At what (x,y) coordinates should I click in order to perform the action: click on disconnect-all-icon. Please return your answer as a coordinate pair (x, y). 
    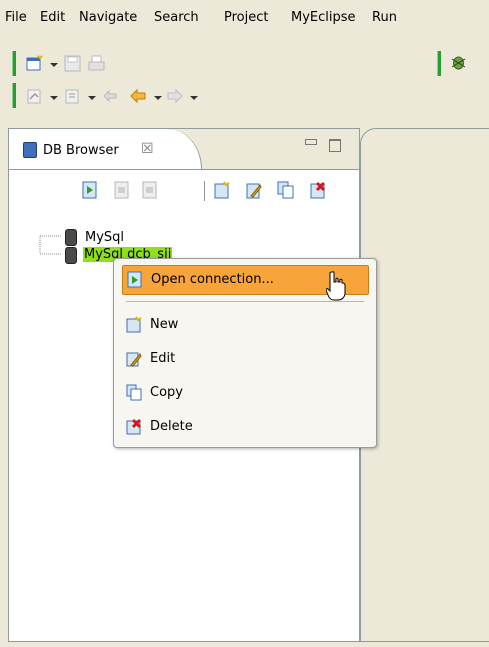
    Looking at the image, I should click on (149, 190).